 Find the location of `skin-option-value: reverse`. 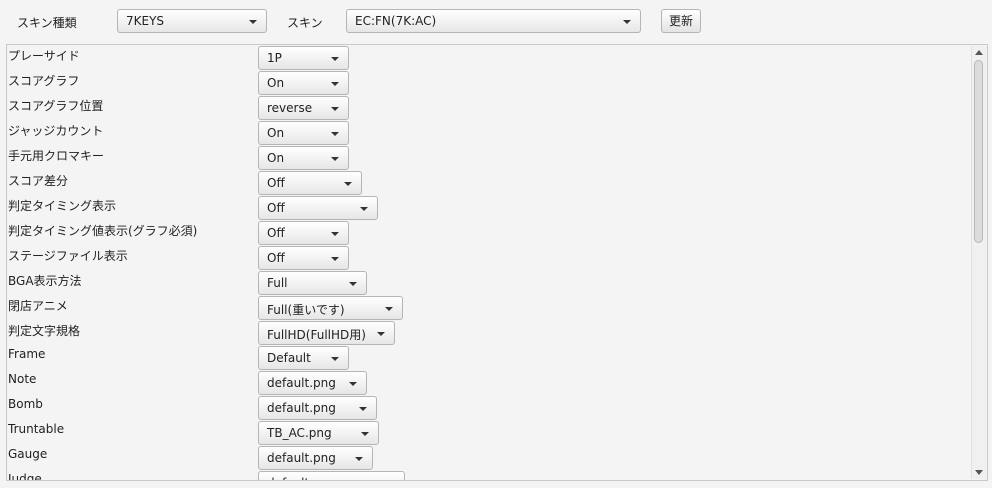

skin-option-value: reverse is located at coordinates (290, 108).